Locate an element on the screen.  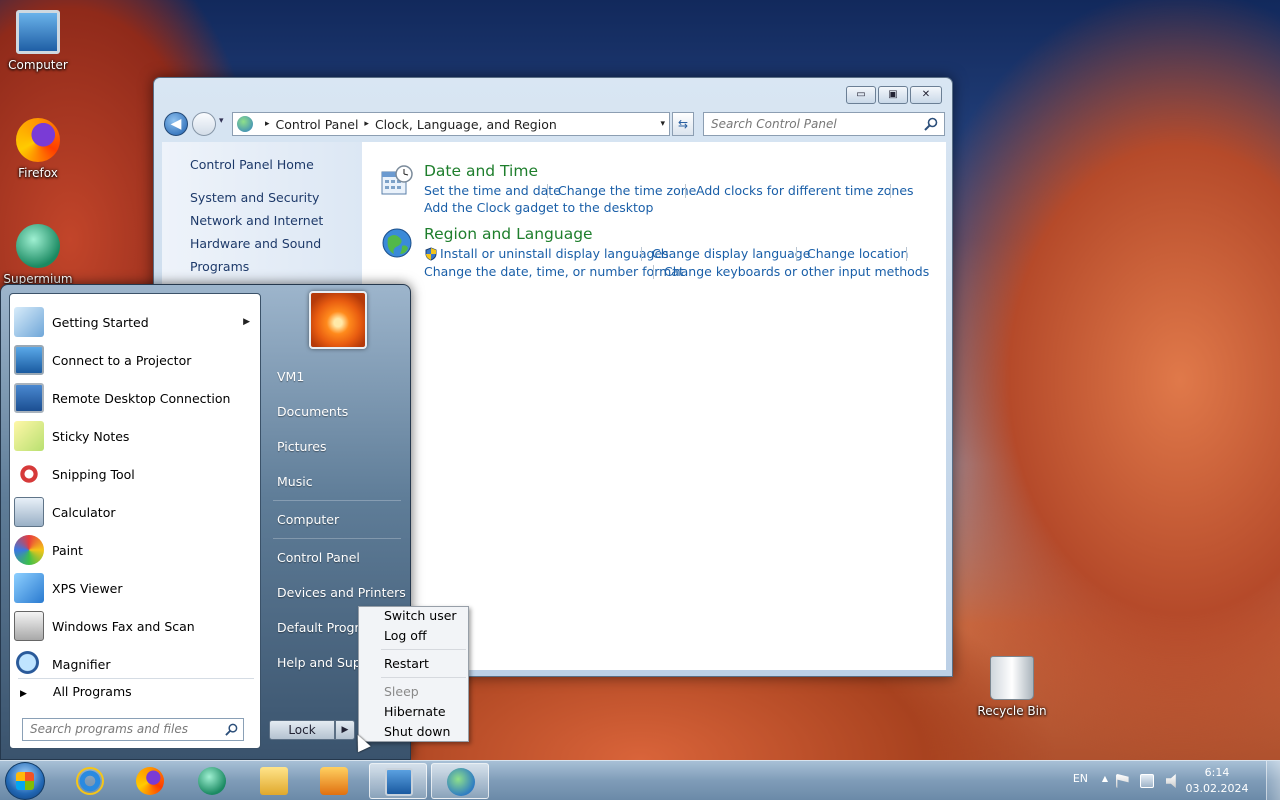
places-user-folder: VM1 is located at coordinates (290, 376).